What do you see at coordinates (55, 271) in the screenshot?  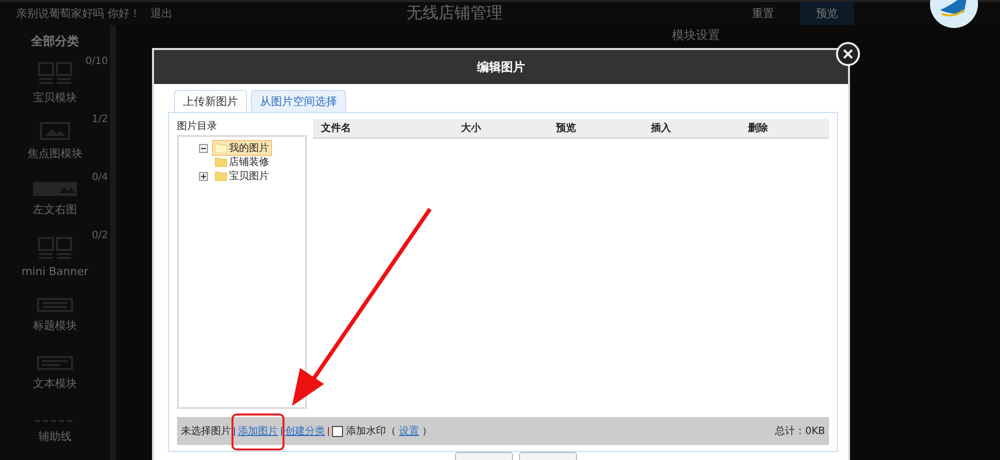 I see `module-label: mini Banner` at bounding box center [55, 271].